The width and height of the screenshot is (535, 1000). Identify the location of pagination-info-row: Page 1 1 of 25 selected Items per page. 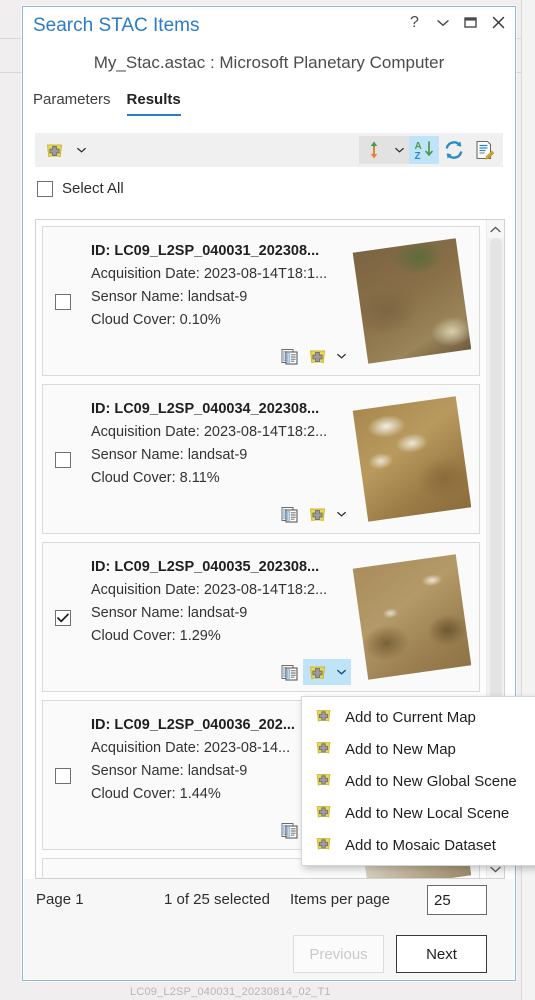
(269, 901).